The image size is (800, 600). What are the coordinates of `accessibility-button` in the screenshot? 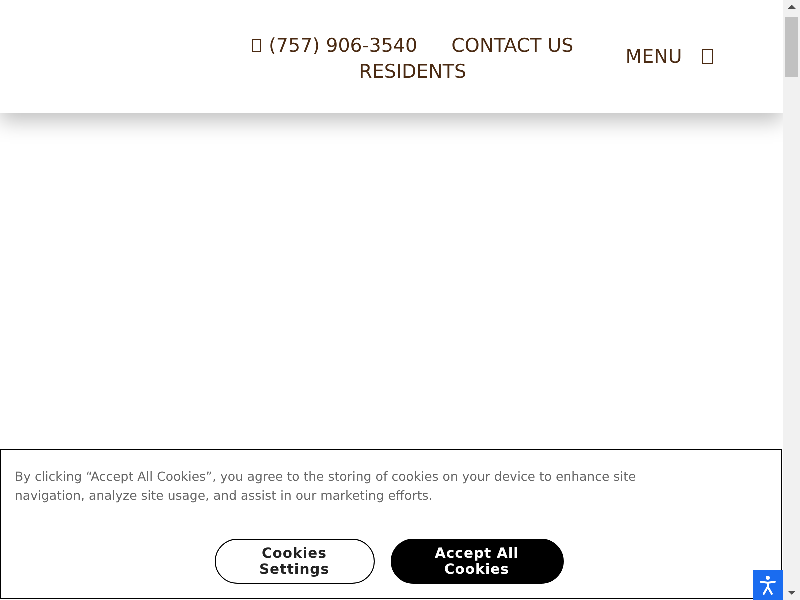 It's located at (768, 585).